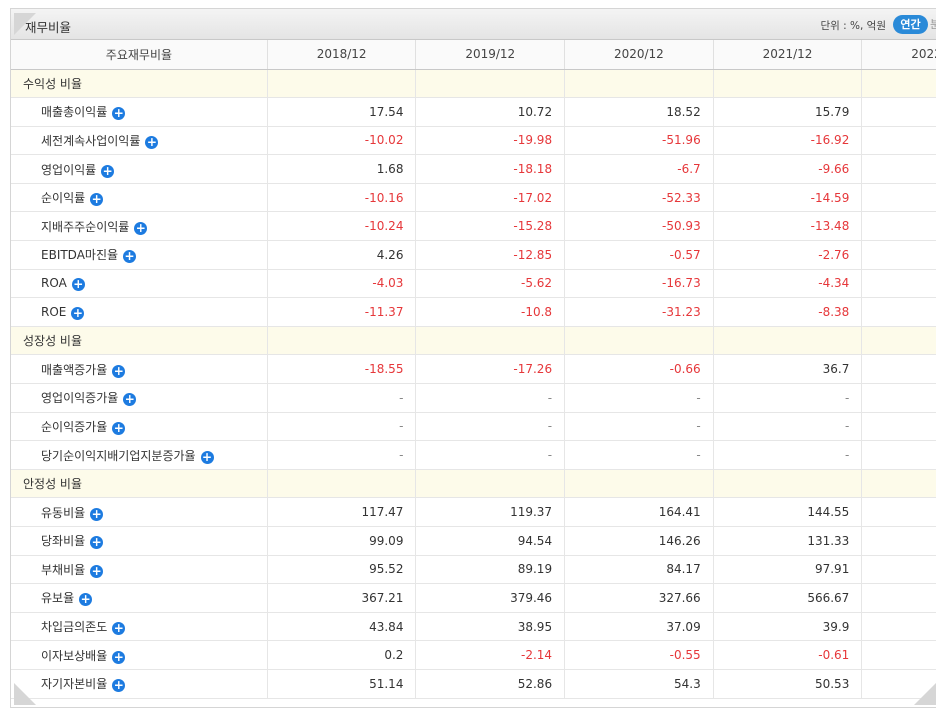 The height and width of the screenshot is (709, 936). What do you see at coordinates (490, 55) in the screenshot?
I see `column-header: 2019/12` at bounding box center [490, 55].